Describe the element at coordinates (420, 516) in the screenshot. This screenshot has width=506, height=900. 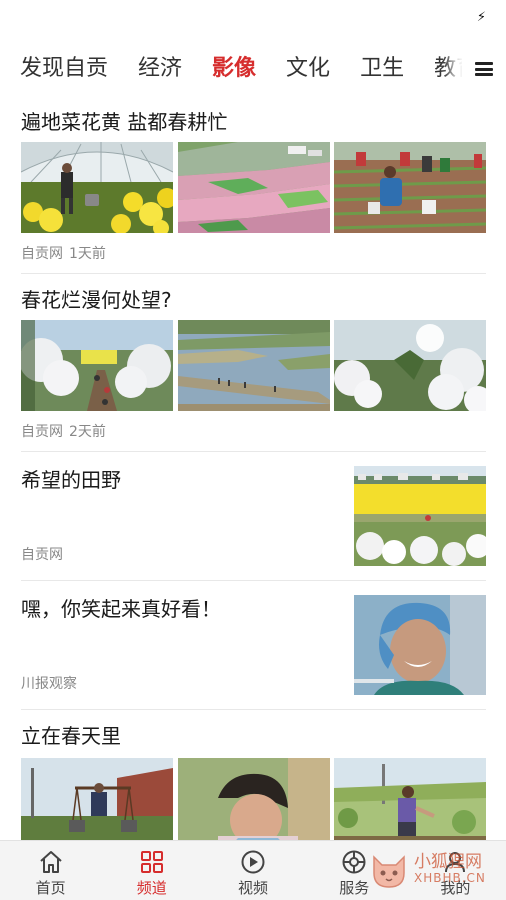
I see `article-image-rapeseed-field` at that location.